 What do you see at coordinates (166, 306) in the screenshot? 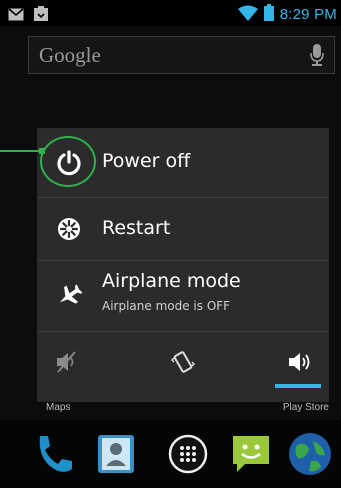
I see `airplane-mode-status: Airplane mode is OFF` at bounding box center [166, 306].